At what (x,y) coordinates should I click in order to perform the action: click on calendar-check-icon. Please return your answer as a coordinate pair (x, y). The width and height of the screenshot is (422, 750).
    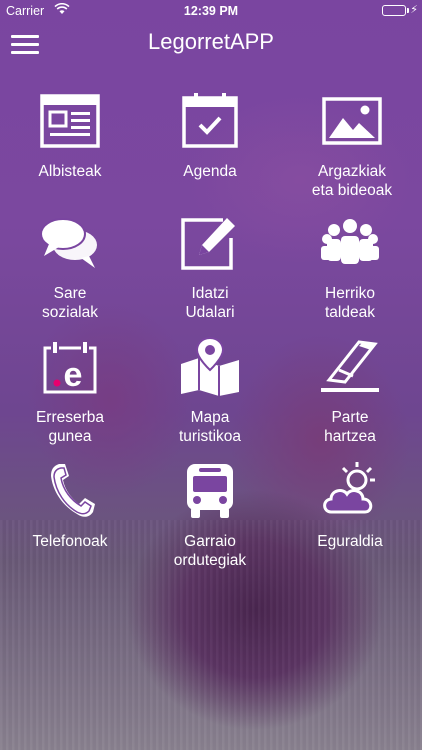
    Looking at the image, I should click on (210, 120).